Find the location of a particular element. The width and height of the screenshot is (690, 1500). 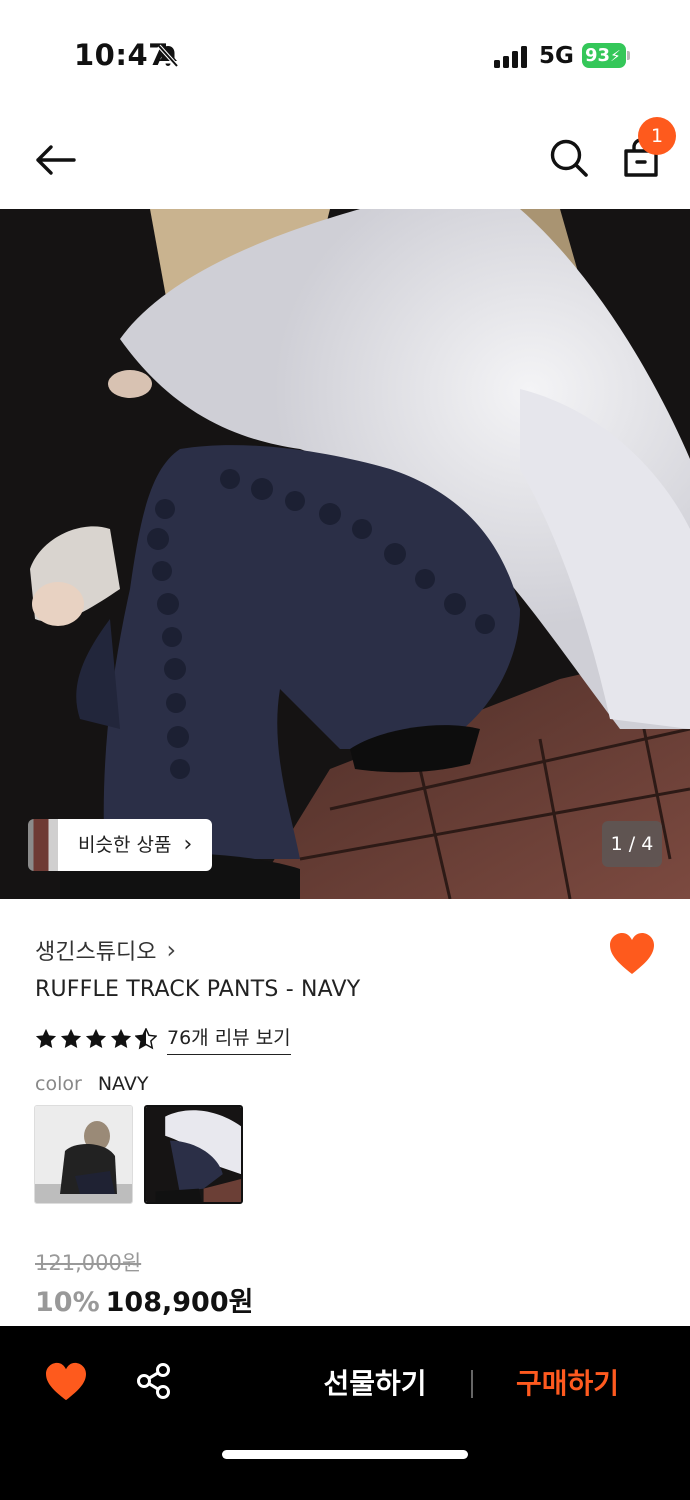

color-label: color is located at coordinates (58, 1084).